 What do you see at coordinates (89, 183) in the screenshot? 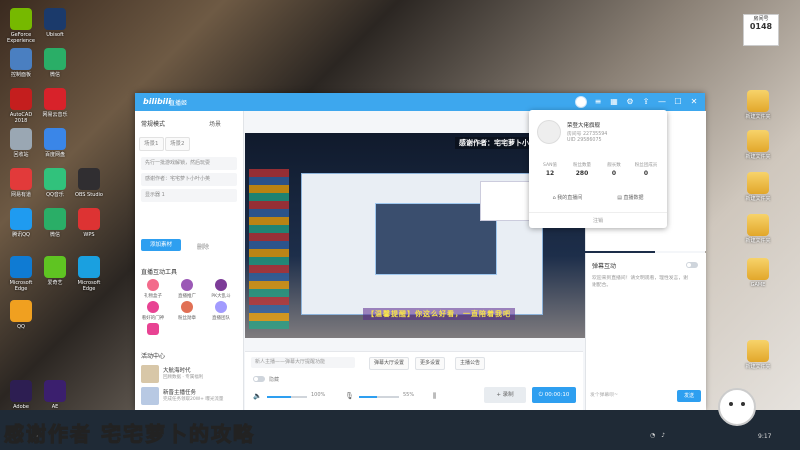
I see `desktop-icon-obs: OBS Studio` at bounding box center [89, 183].